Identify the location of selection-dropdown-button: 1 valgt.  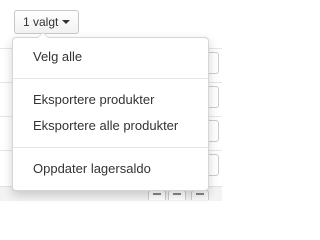
(47, 22).